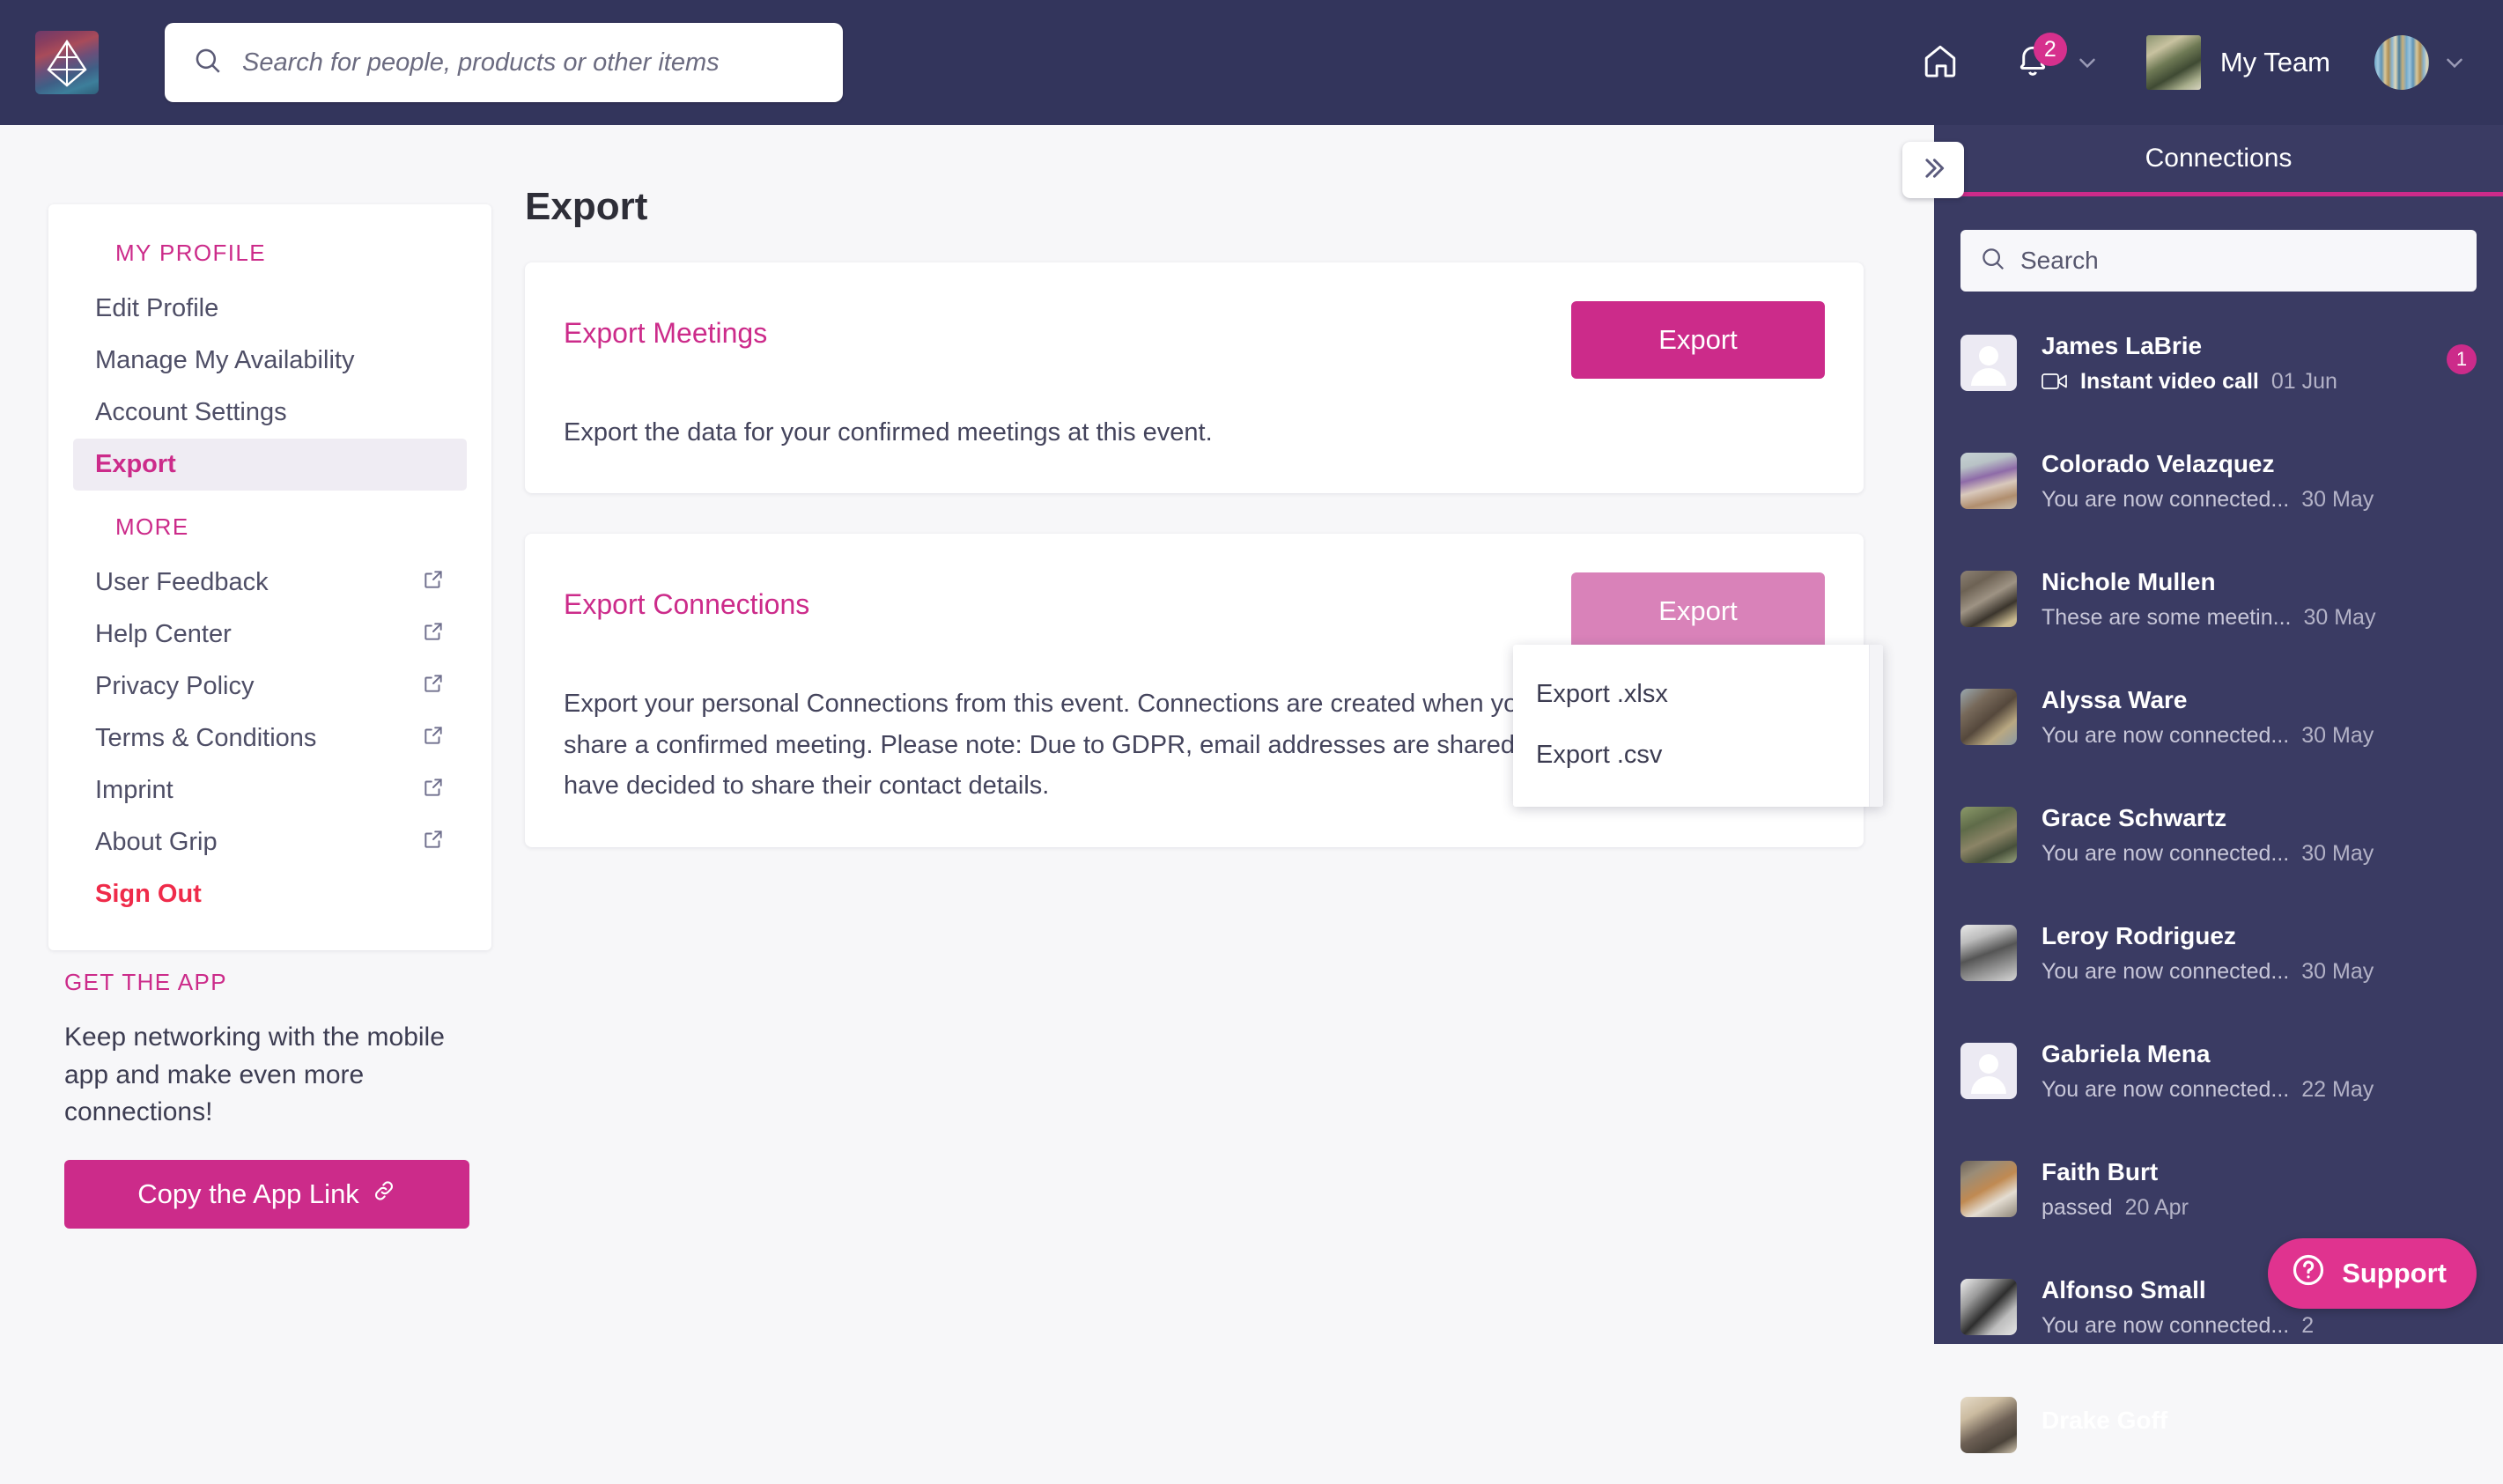  I want to click on video-call-icon, so click(2055, 381).